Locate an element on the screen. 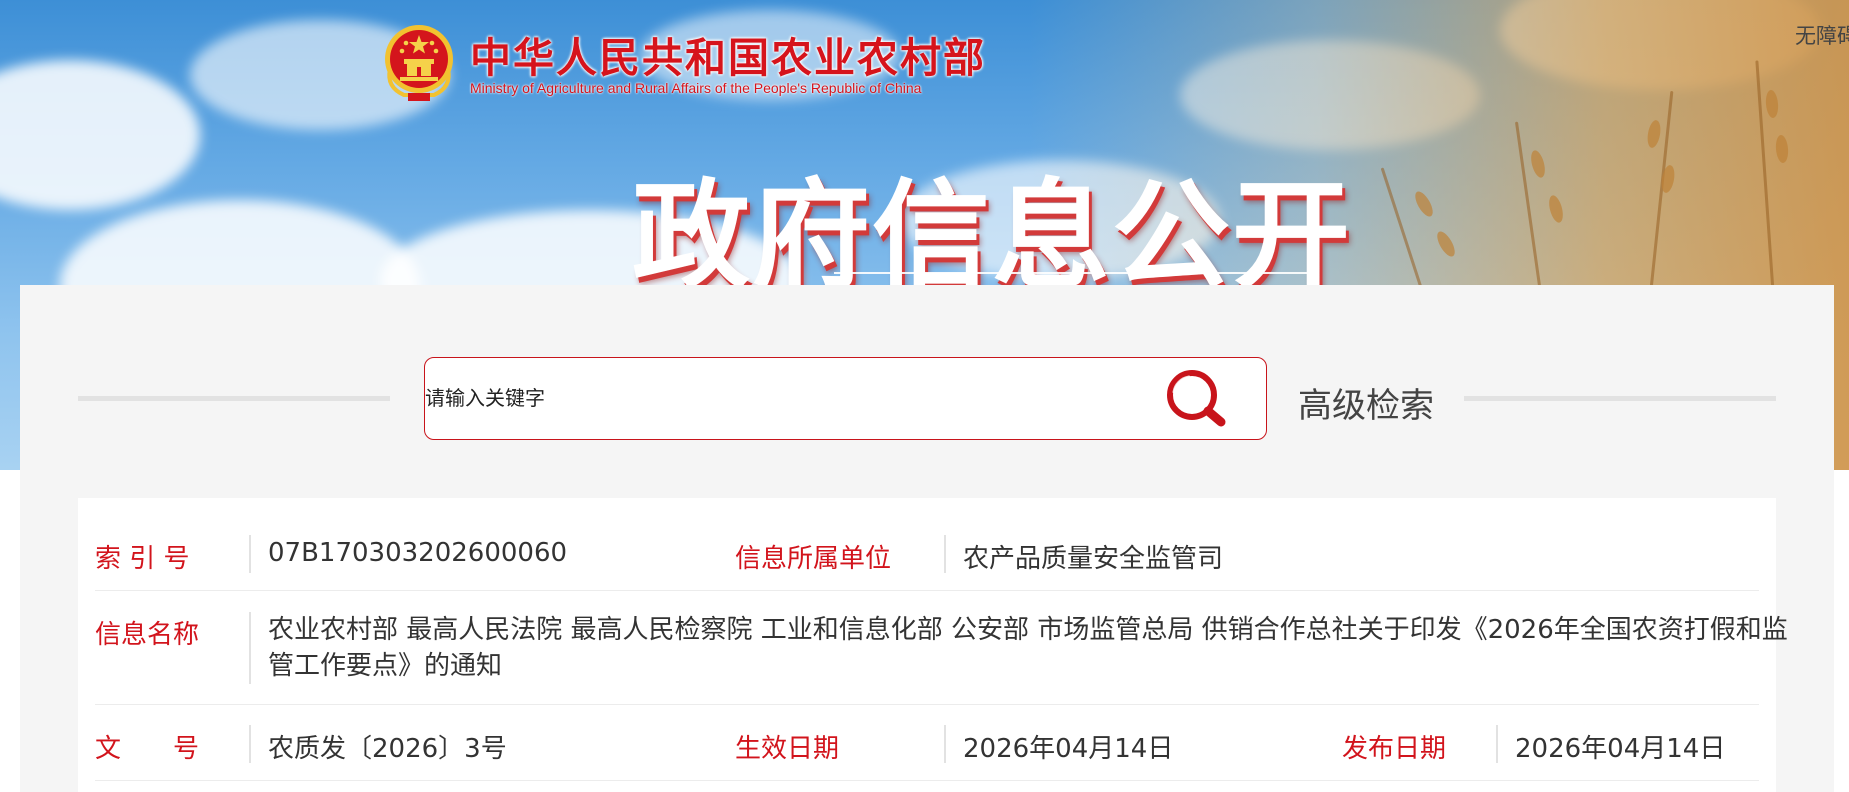  publish-date-label: 发布日期 is located at coordinates (1394, 749).